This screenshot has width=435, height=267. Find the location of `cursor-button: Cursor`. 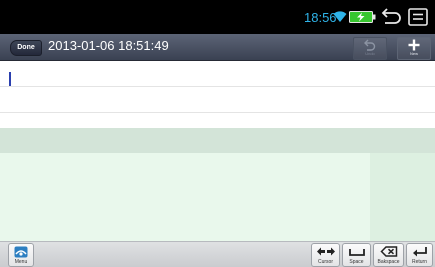

cursor-button: Cursor is located at coordinates (325, 255).